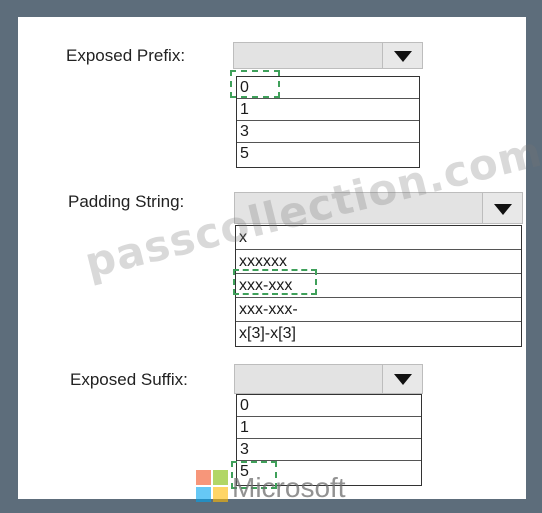  Describe the element at coordinates (126, 55) in the screenshot. I see `exposed-prefix-label: Exposed Prefix:` at that location.